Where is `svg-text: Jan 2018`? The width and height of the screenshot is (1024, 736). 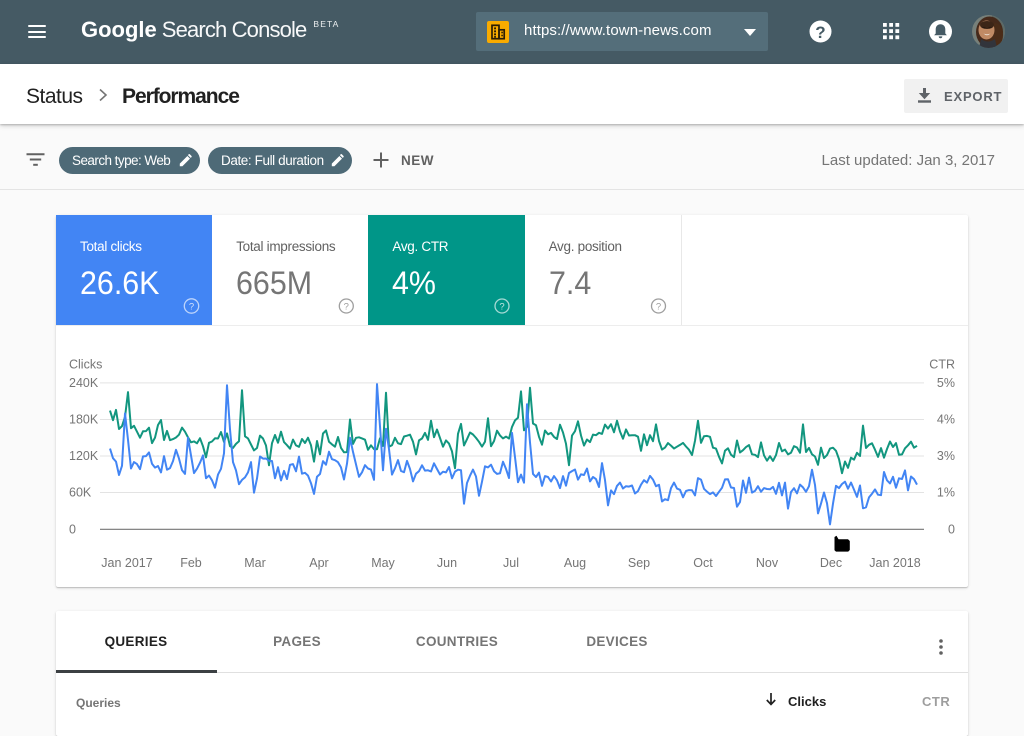 svg-text: Jan 2018 is located at coordinates (894, 563).